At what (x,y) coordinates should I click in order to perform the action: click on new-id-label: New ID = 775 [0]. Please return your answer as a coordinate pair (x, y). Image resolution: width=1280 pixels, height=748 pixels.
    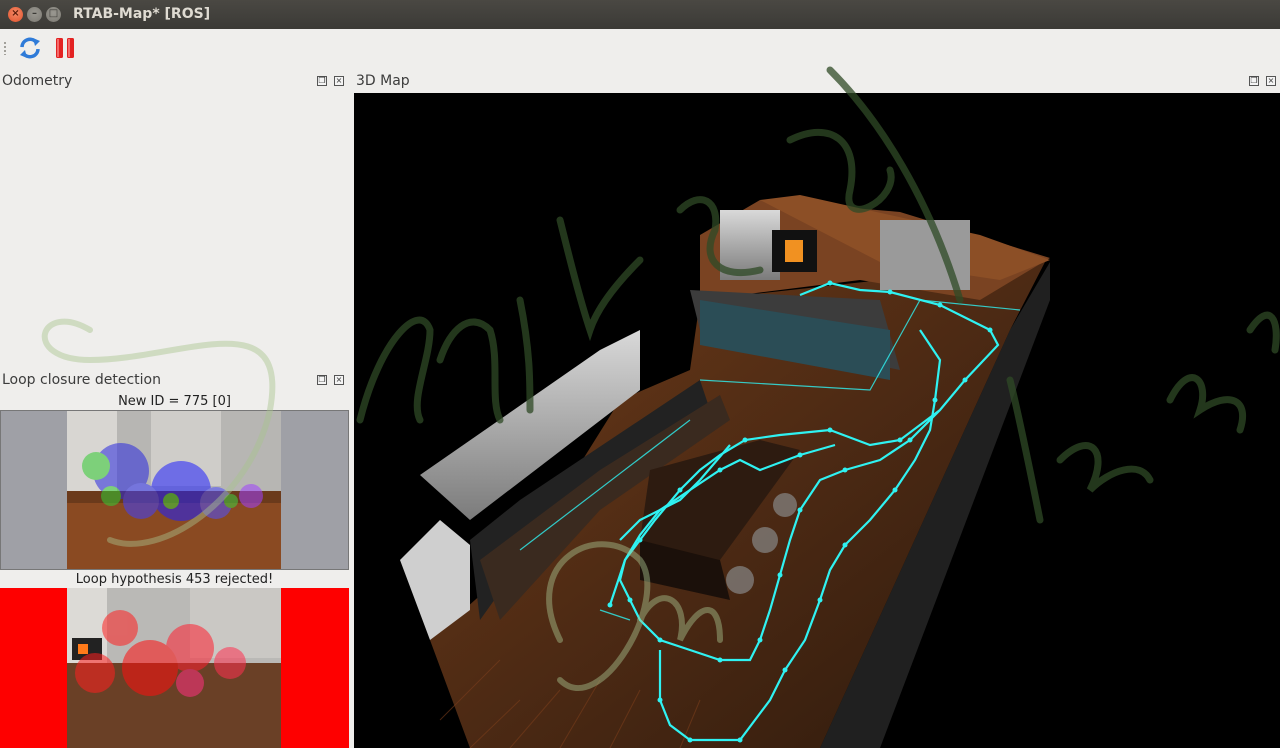
    Looking at the image, I should click on (174, 401).